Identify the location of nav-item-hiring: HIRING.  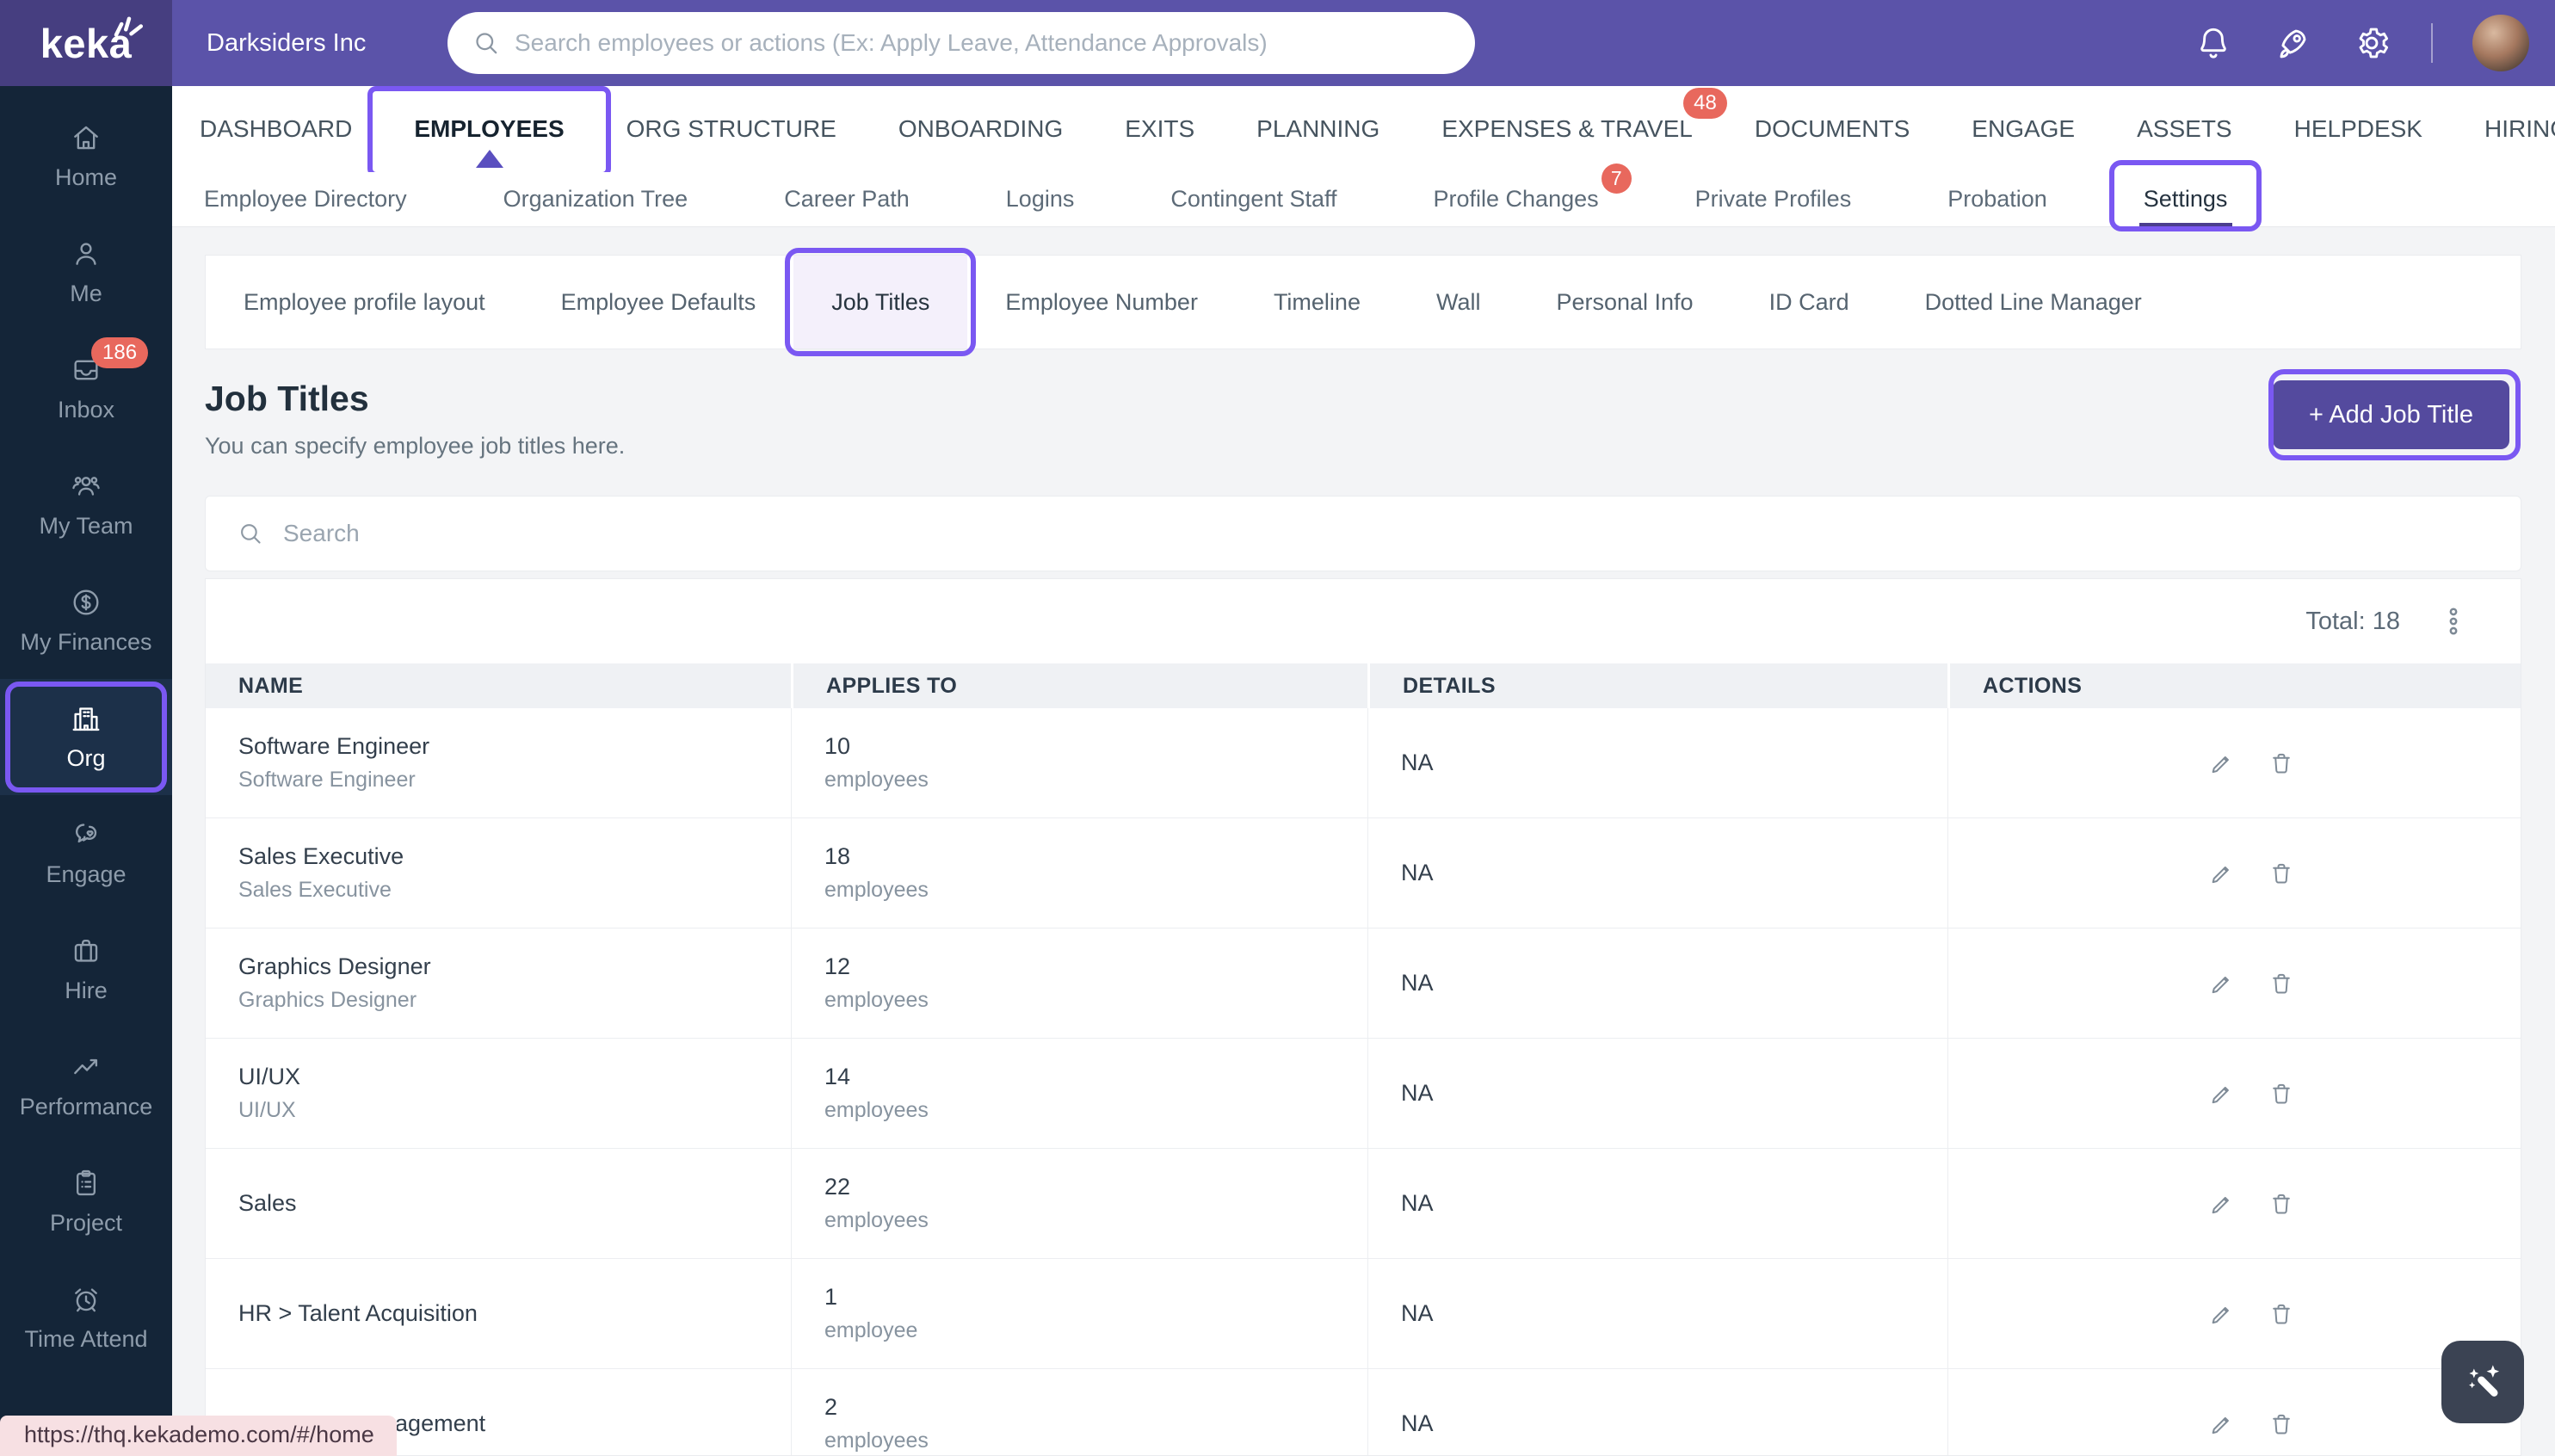
(2504, 129).